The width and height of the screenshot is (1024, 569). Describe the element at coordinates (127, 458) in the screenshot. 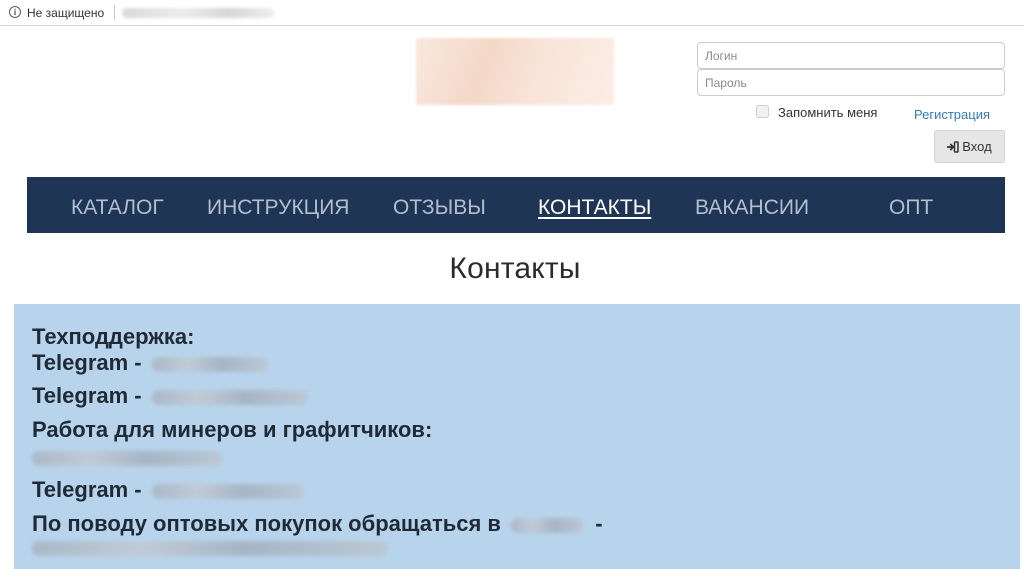

I see `vipole-contact-redacted` at that location.